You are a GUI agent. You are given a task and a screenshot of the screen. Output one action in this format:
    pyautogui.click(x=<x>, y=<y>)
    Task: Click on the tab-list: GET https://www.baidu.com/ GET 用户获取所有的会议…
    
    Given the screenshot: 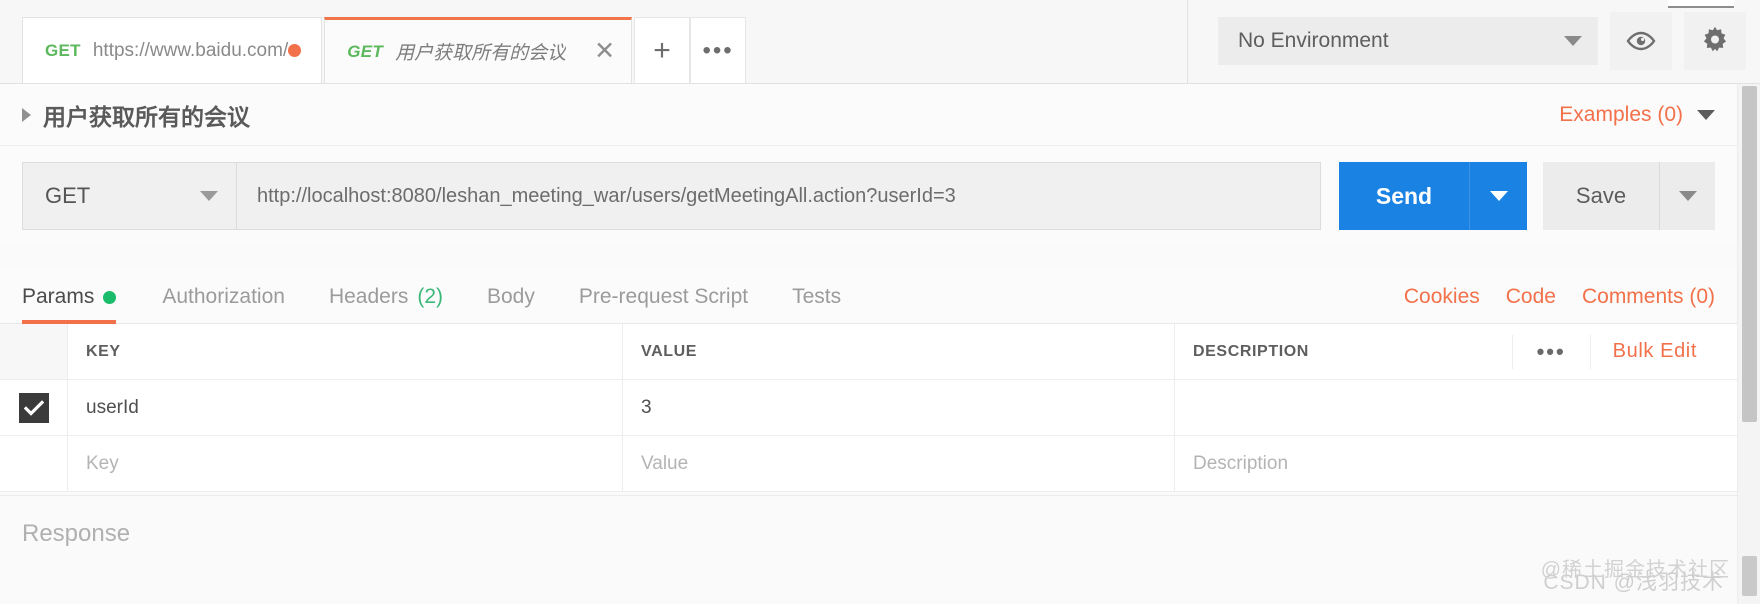 What is the action you would take?
    pyautogui.click(x=373, y=41)
    